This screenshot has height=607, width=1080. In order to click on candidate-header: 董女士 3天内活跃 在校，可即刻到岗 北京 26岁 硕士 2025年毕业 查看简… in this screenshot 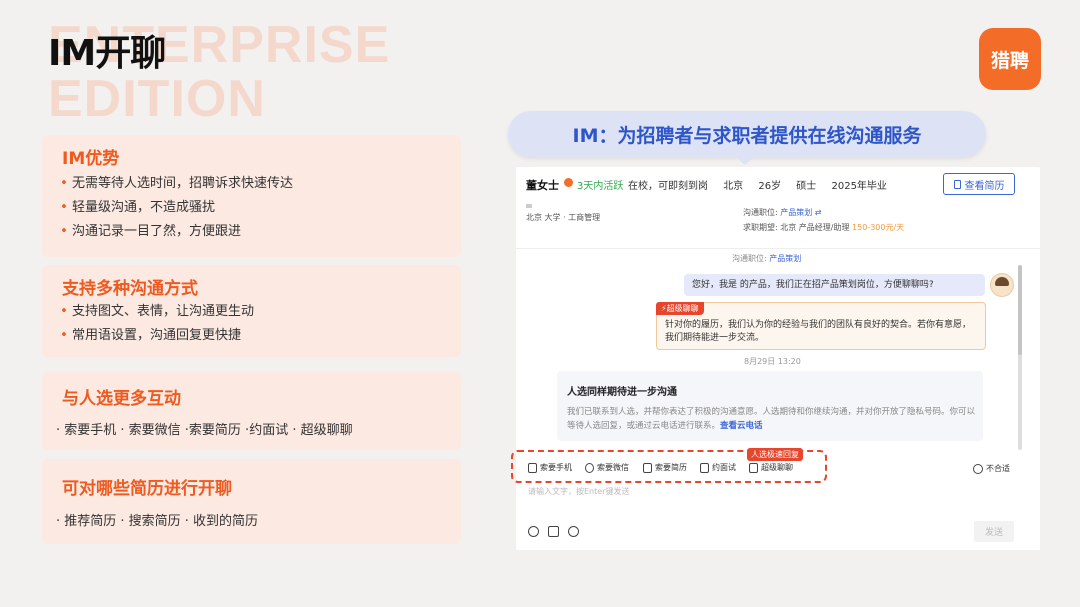, I will do `click(778, 208)`.